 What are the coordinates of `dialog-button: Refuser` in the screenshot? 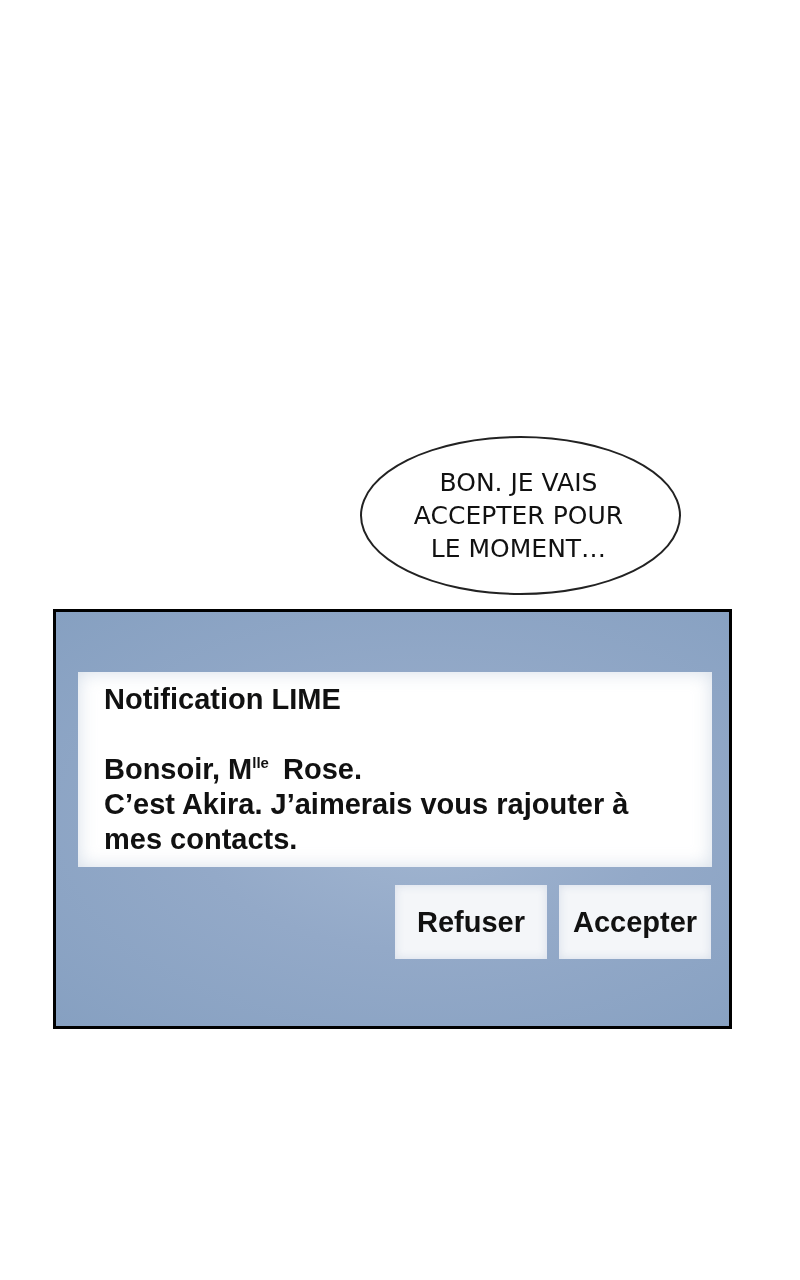 It's located at (471, 922).